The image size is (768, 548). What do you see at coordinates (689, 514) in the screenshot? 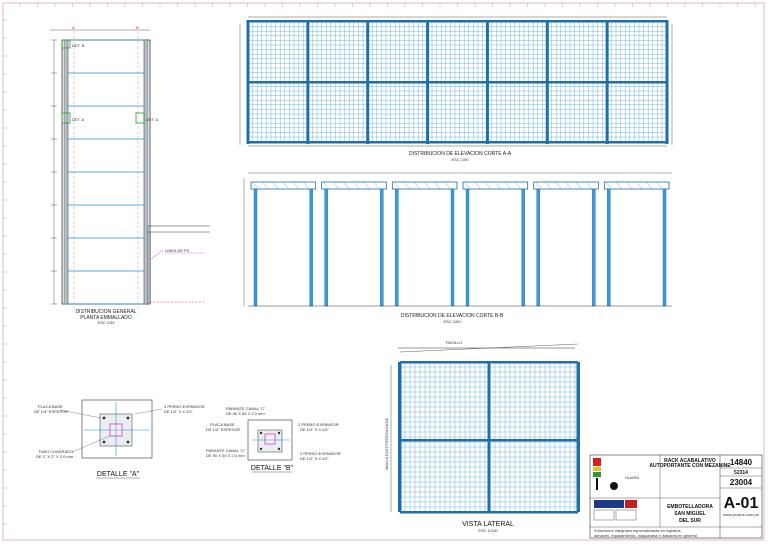
I see `title-block-client-2: SAN MIGUEL` at bounding box center [689, 514].